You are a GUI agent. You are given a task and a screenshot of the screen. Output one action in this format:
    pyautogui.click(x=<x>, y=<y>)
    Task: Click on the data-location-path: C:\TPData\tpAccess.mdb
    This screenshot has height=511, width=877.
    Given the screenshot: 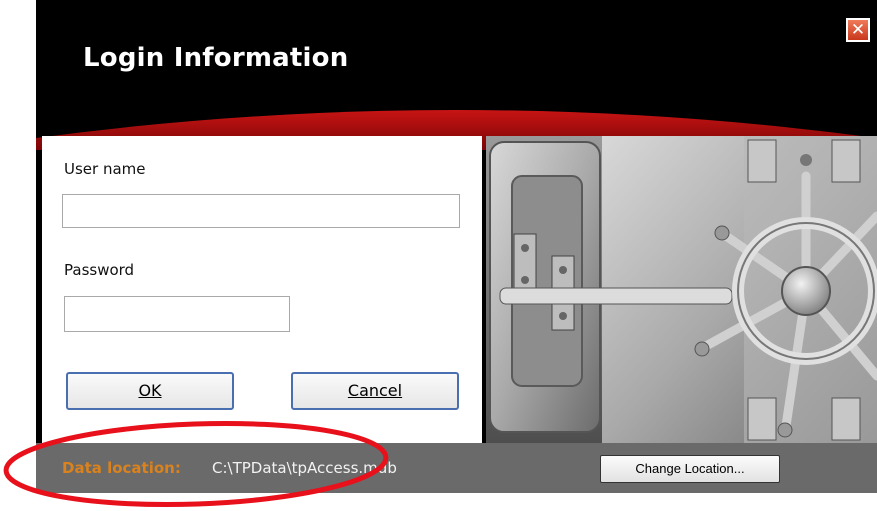 What is the action you would take?
    pyautogui.click(x=304, y=468)
    